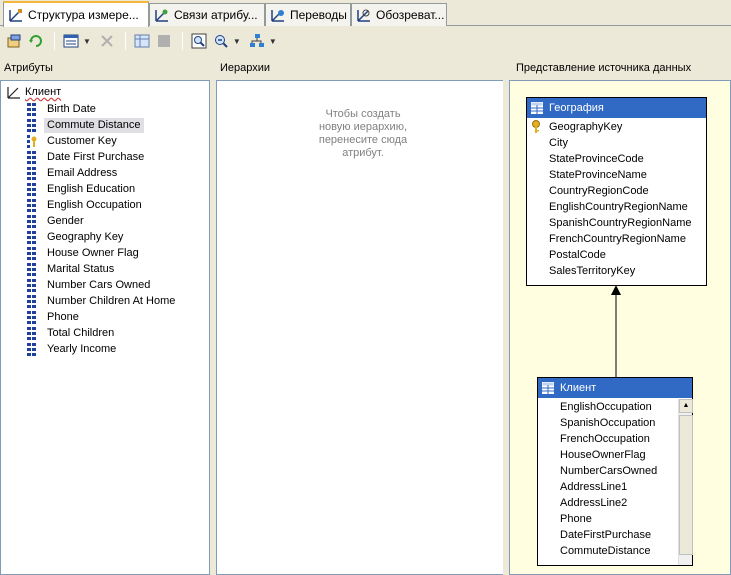 Image resolution: width=731 pixels, height=575 pixels. I want to click on dimension-root: Клиент, so click(34, 92).